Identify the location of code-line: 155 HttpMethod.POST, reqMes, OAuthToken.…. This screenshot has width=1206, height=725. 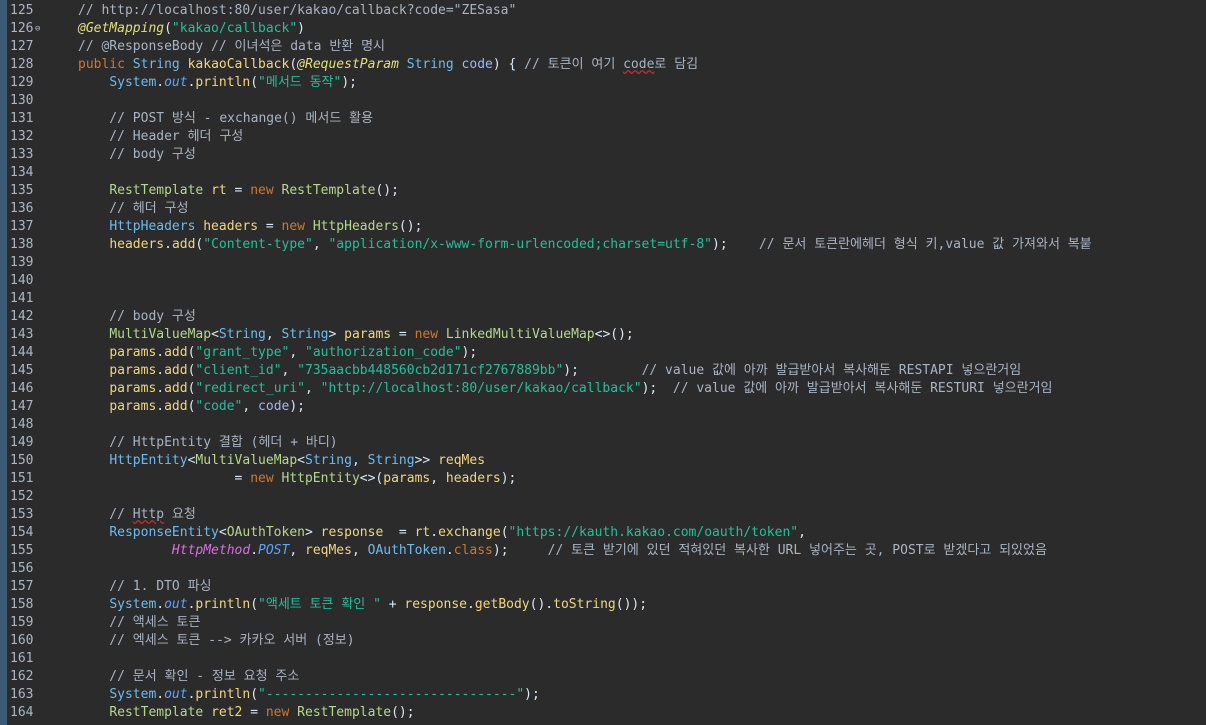
(603, 551).